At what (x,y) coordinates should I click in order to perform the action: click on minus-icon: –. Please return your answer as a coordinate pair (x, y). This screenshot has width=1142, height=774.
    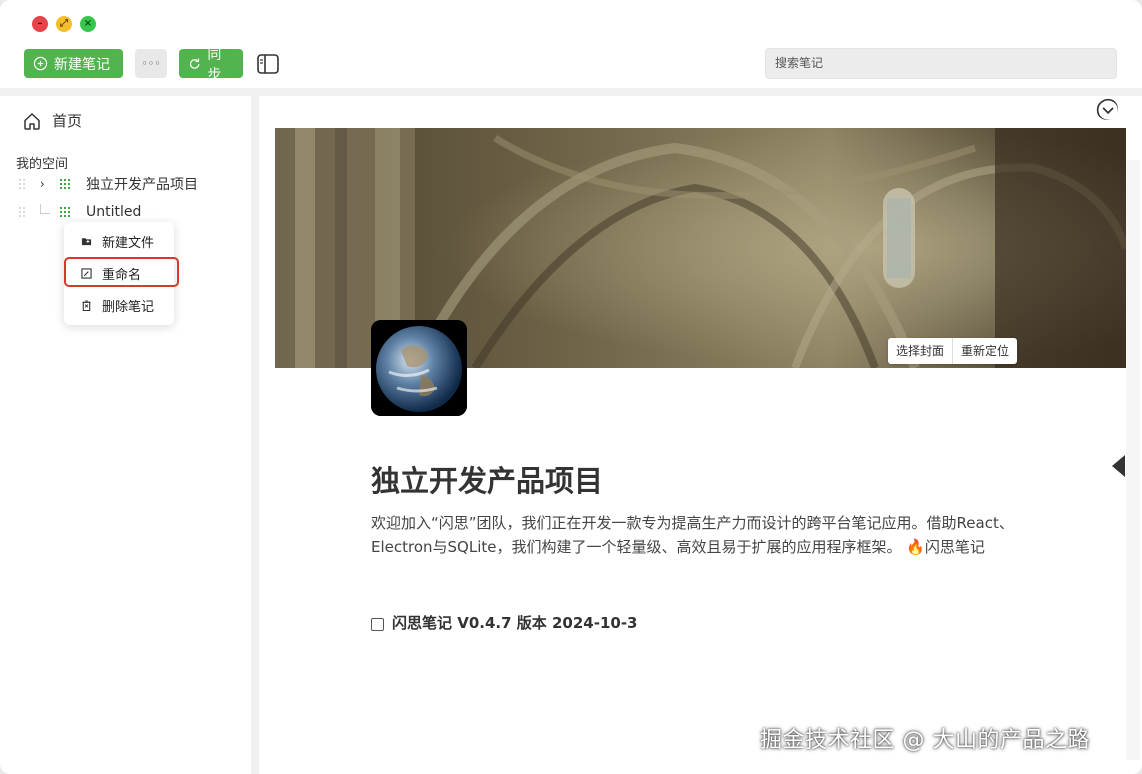
    Looking at the image, I should click on (40, 23).